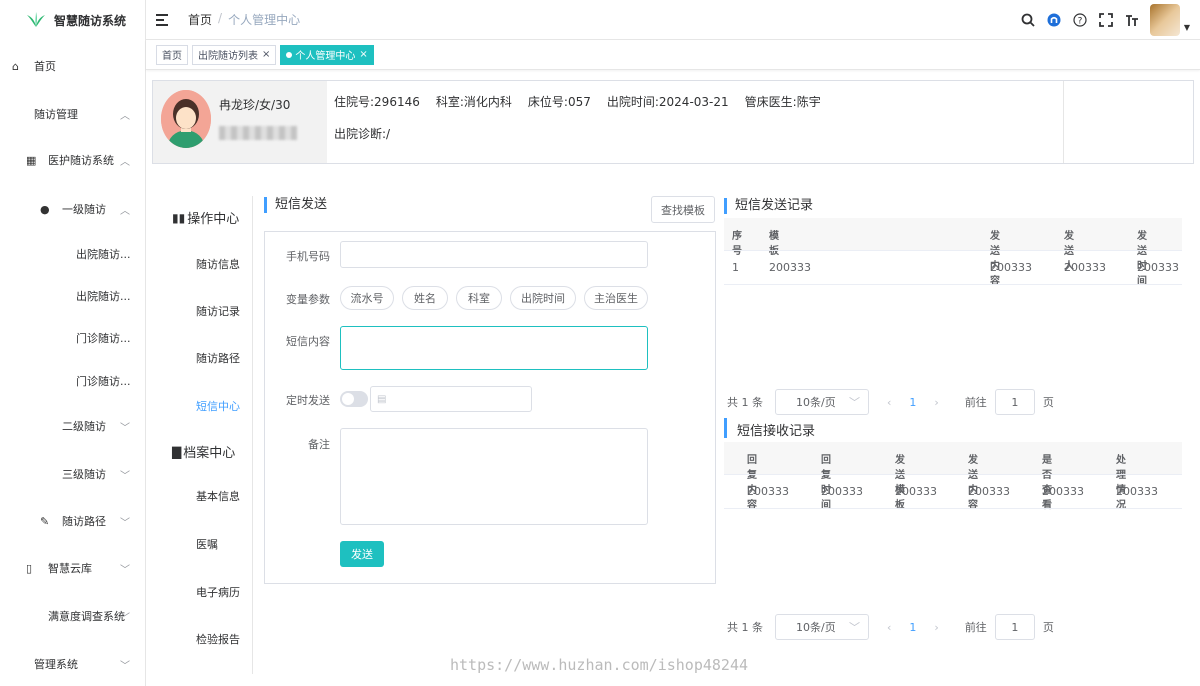  What do you see at coordinates (953, 250) in the screenshot?
I see `row-divider` at bounding box center [953, 250].